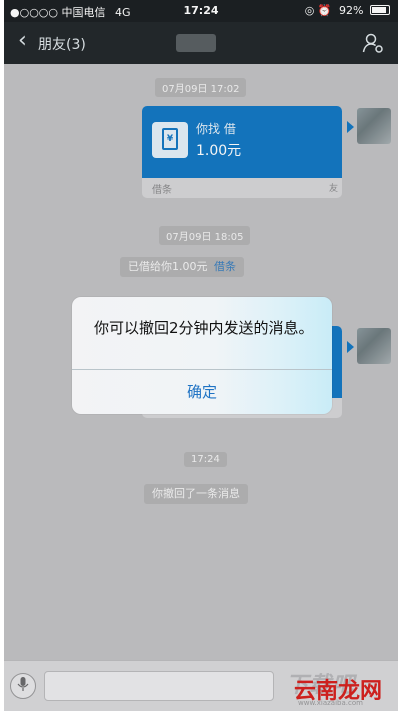 This screenshot has height=711, width=402. Describe the element at coordinates (204, 328) in the screenshot. I see `alert-message: 你可以撤回2分钟内发送的消息。` at that location.